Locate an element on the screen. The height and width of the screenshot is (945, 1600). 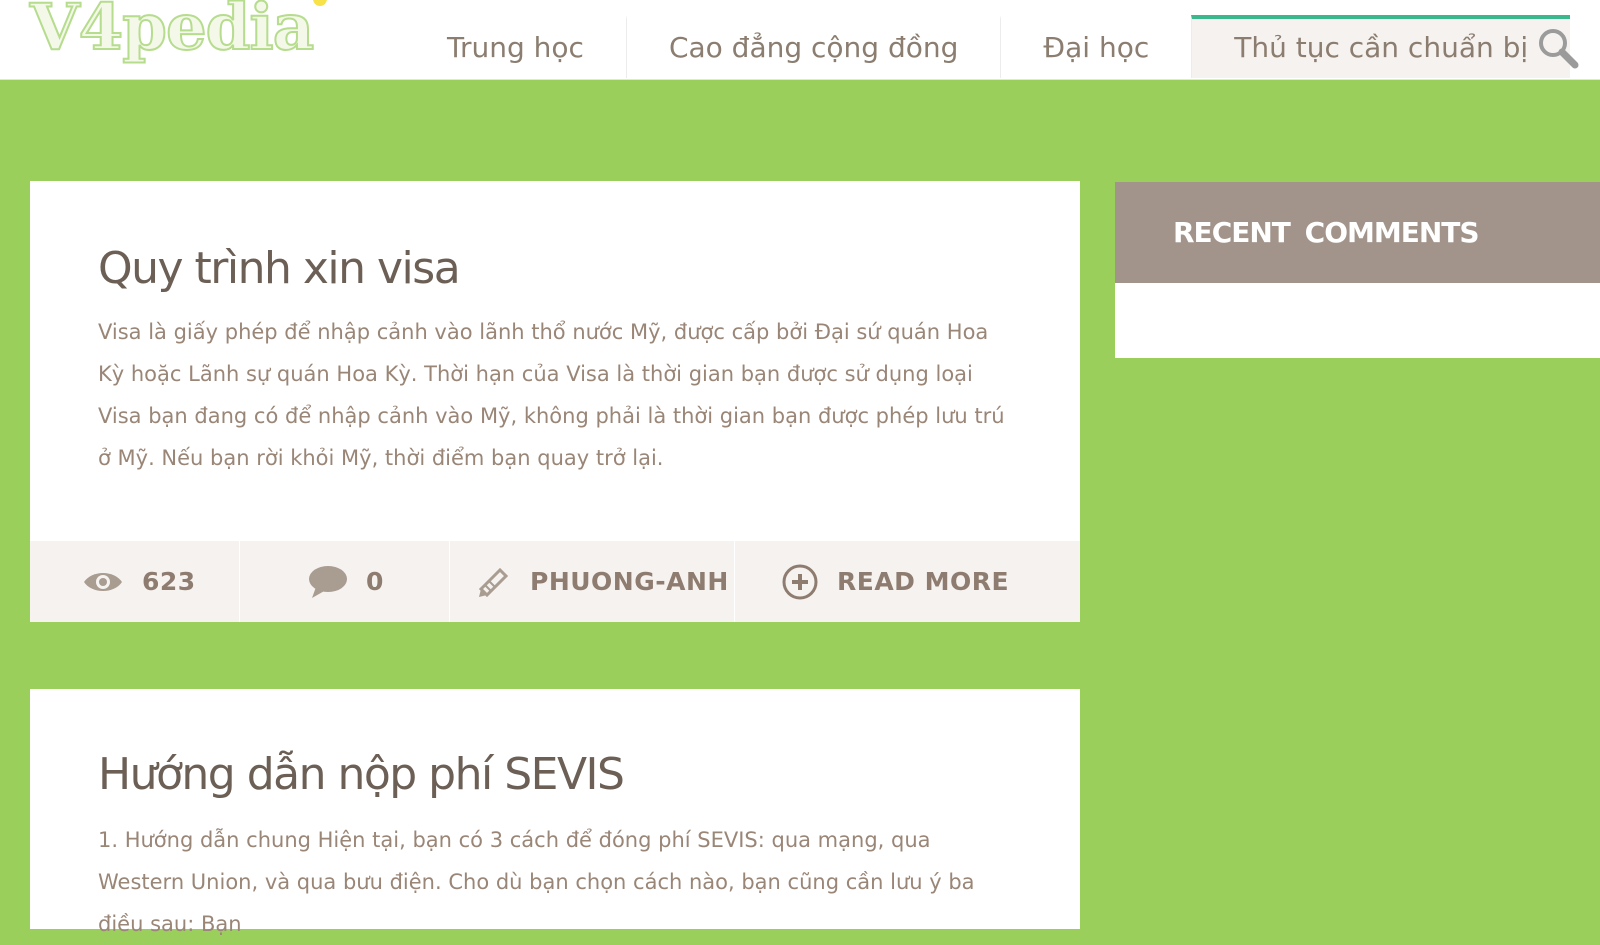
nav-item-cao-dang: Cao đẳng cộng đồng is located at coordinates (812, 46).